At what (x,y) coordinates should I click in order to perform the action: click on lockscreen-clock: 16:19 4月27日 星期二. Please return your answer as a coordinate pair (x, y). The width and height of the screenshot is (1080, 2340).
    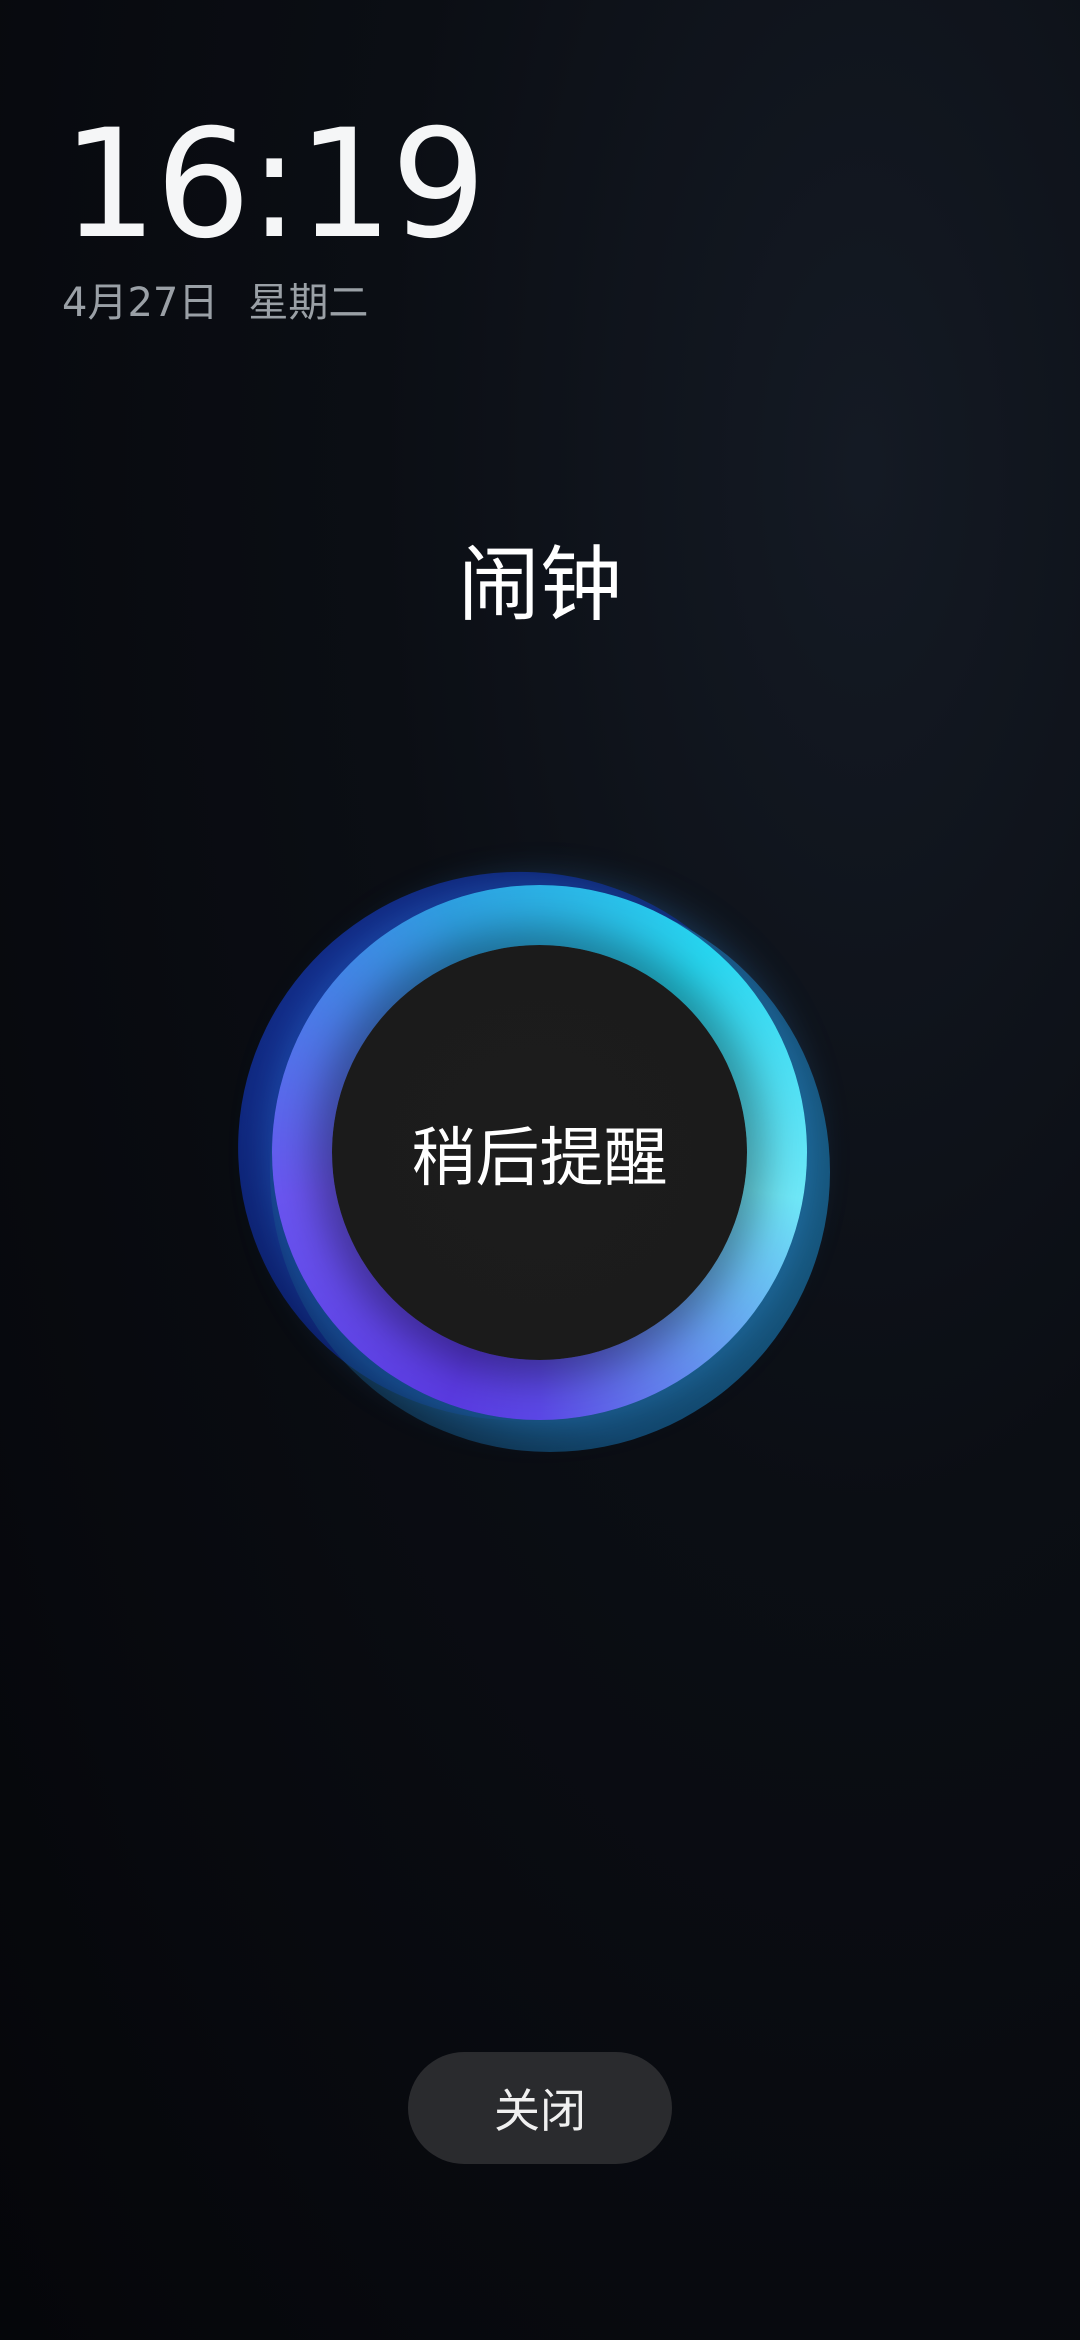
    Looking at the image, I should click on (274, 213).